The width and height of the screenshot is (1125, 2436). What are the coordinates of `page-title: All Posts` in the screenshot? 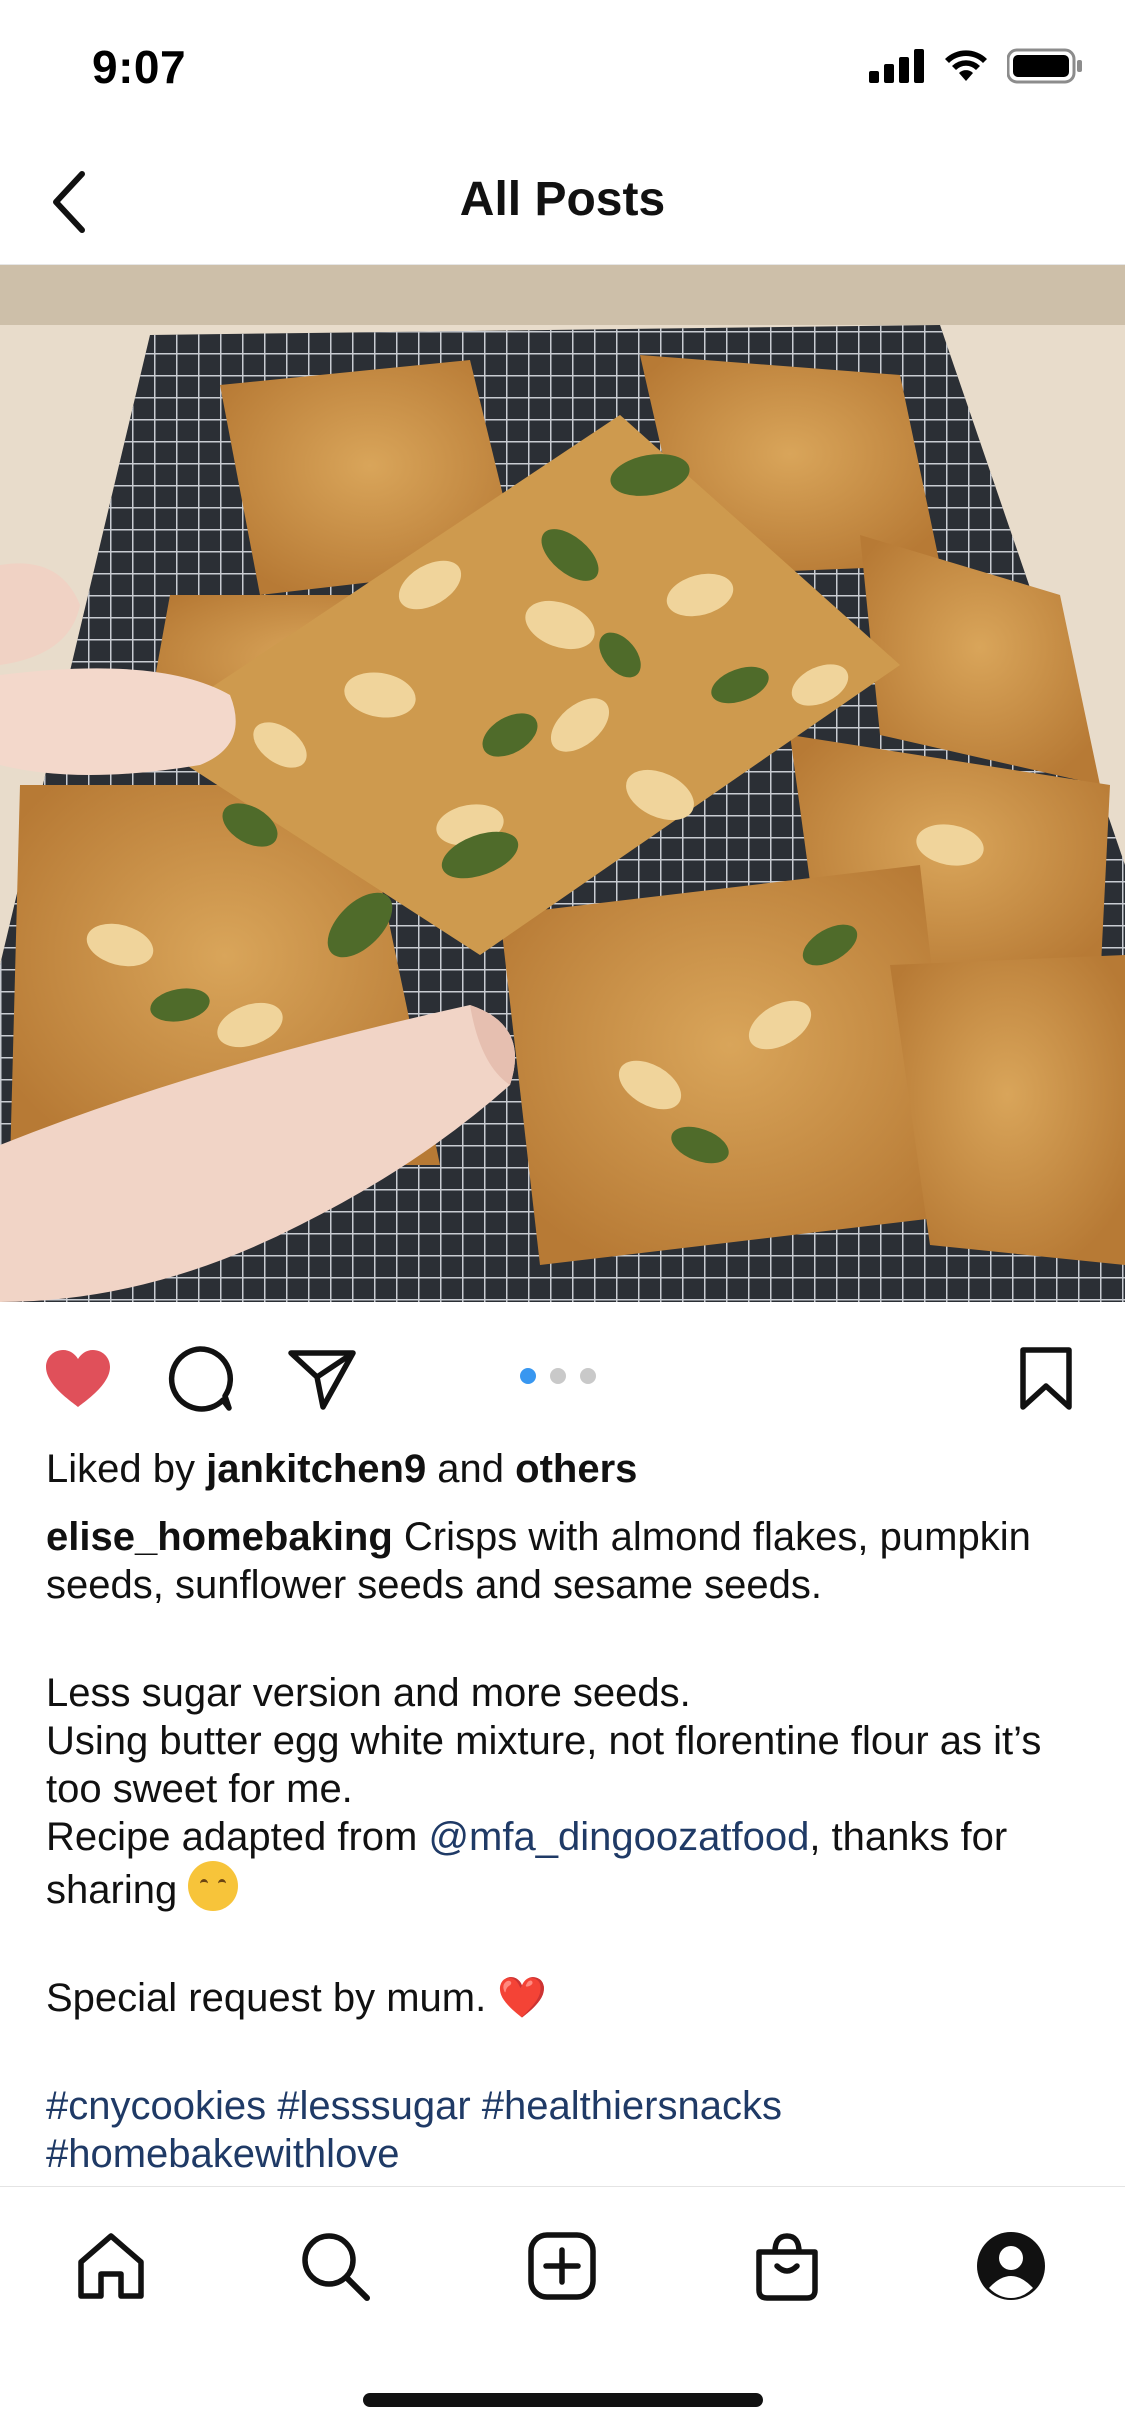 It's located at (562, 199).